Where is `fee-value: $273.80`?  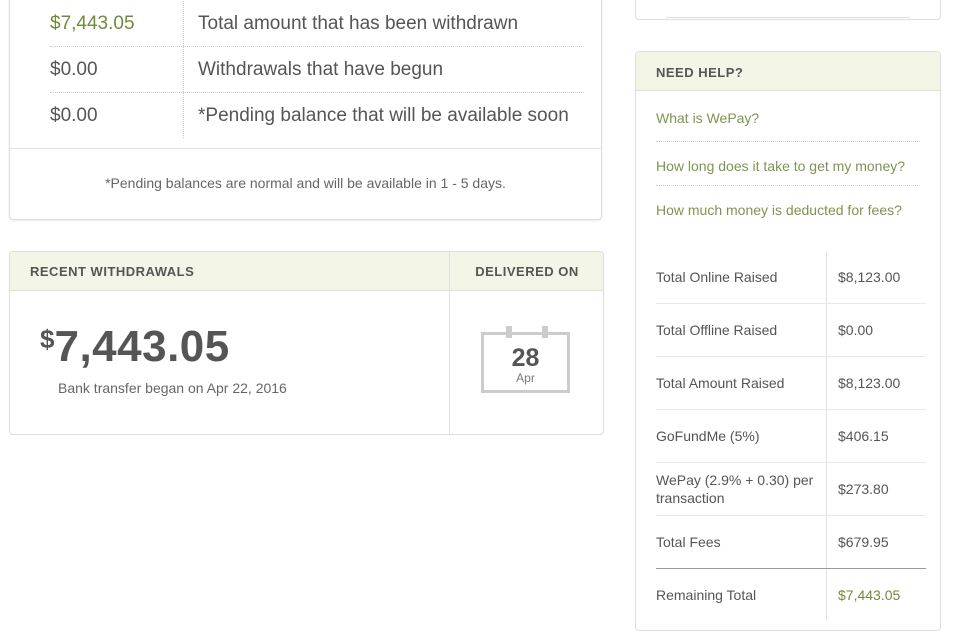 fee-value: $273.80 is located at coordinates (876, 489).